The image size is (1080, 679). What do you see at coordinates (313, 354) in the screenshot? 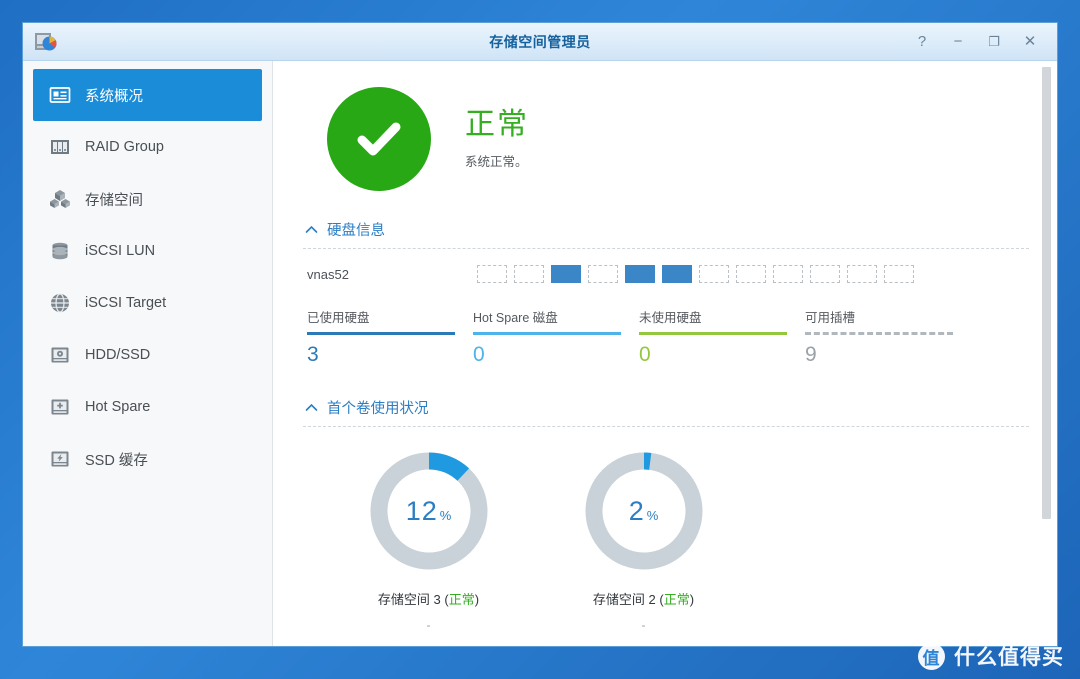
I see `stat-value: 3` at bounding box center [313, 354].